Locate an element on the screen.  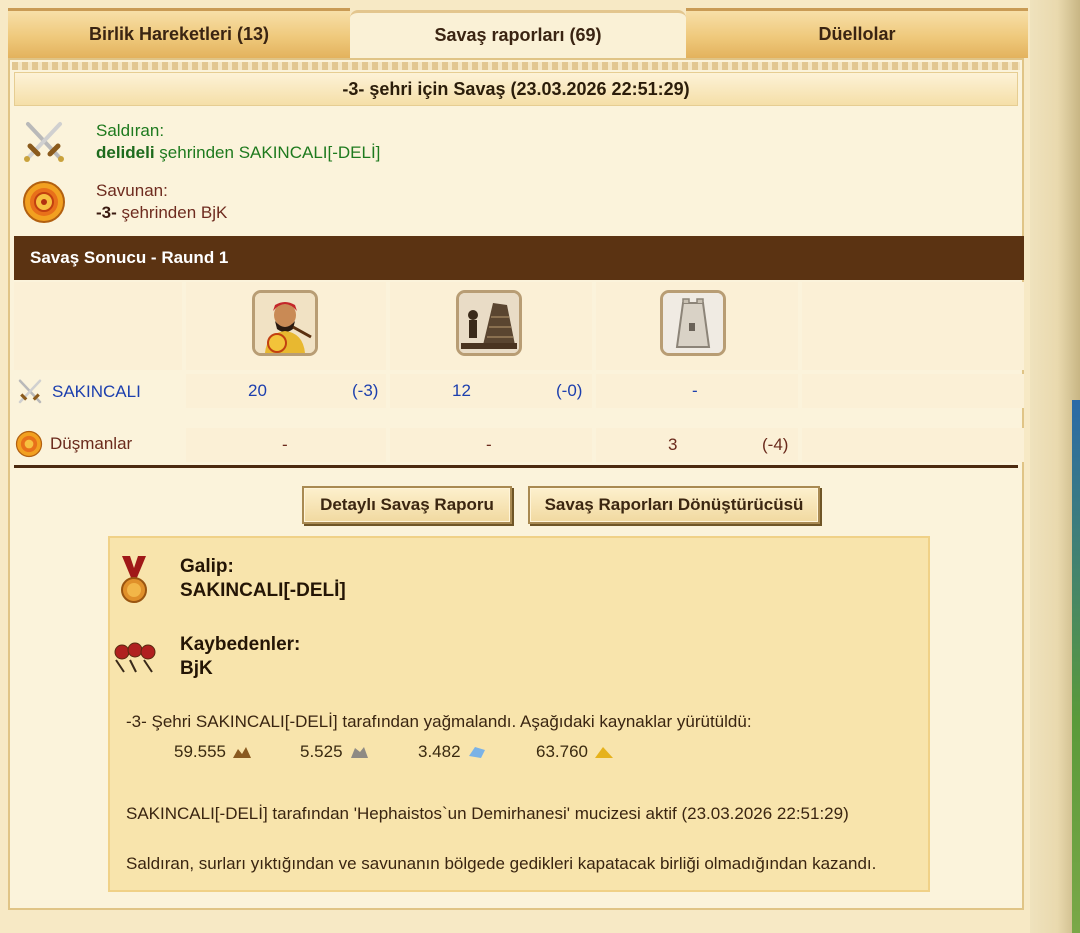
report-converter-button: Savaş Raporları Dönüştürücüsü is located at coordinates (674, 505).